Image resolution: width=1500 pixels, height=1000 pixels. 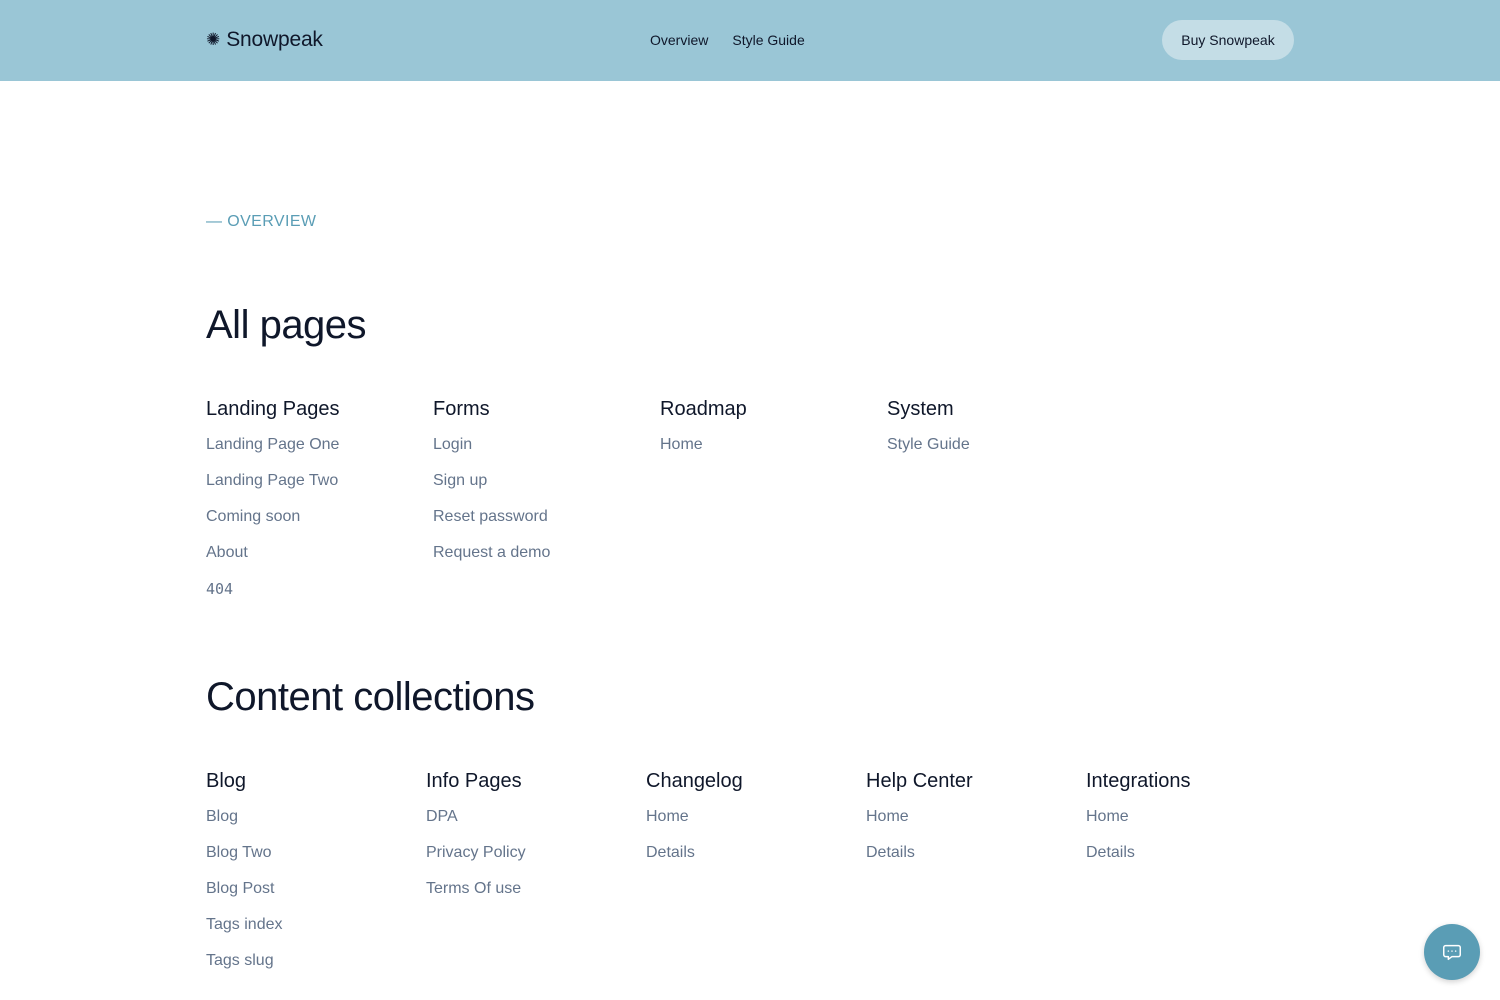 I want to click on link-tags-slug: Tags slug, so click(x=240, y=960).